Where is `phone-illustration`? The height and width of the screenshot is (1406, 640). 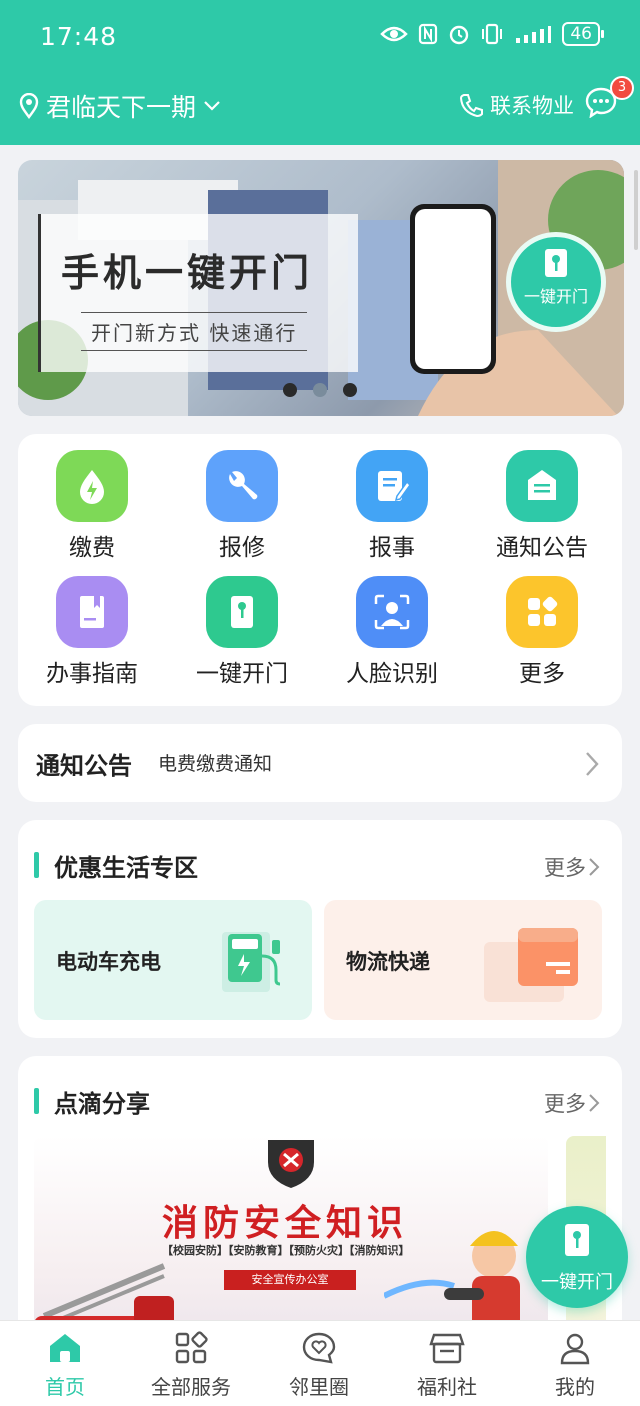
phone-illustration is located at coordinates (453, 289).